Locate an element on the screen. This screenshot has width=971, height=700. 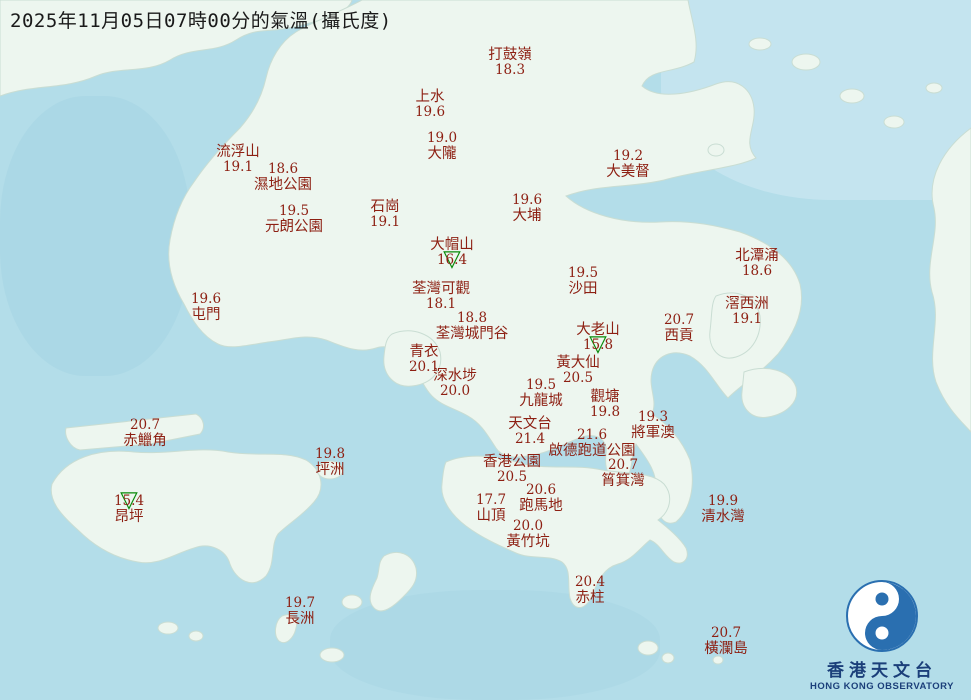
hko-emblem-icon is located at coordinates (882, 616).